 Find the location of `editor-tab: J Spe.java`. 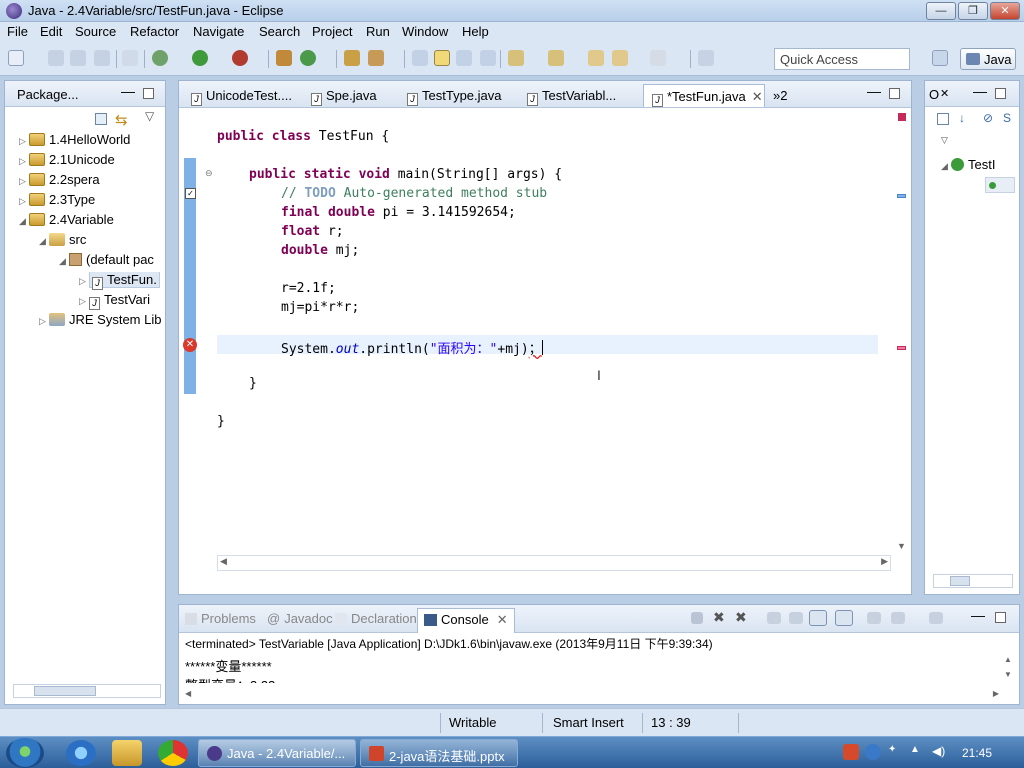

editor-tab: J Spe.java is located at coordinates (343, 95).